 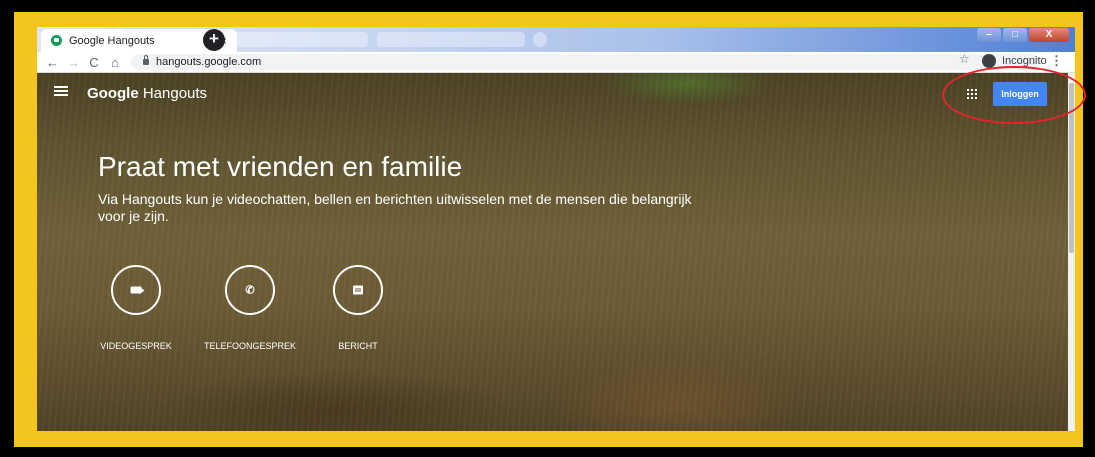 What do you see at coordinates (989, 35) in the screenshot?
I see `minimize-button: –` at bounding box center [989, 35].